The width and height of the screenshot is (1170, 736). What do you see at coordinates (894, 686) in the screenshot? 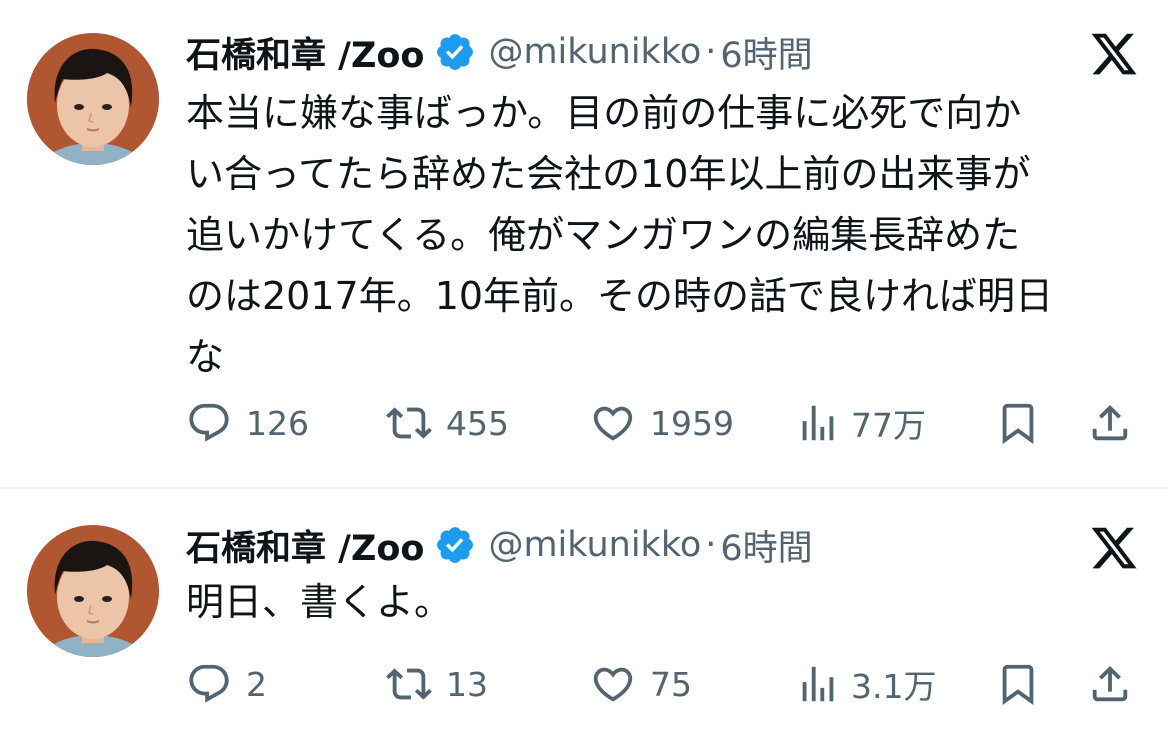
I see `views-count: 3.1万` at bounding box center [894, 686].